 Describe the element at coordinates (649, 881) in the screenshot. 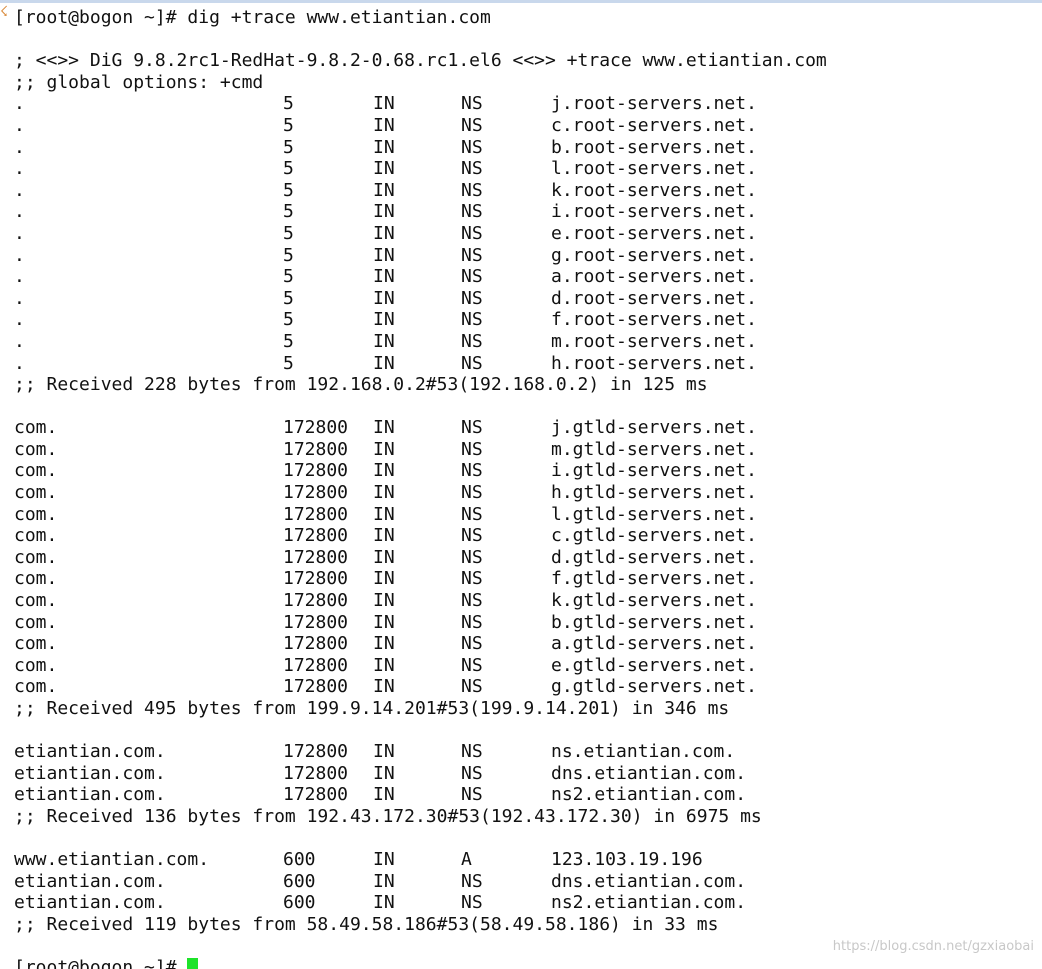

I see `record-data: dns.etiantian.com.` at that location.